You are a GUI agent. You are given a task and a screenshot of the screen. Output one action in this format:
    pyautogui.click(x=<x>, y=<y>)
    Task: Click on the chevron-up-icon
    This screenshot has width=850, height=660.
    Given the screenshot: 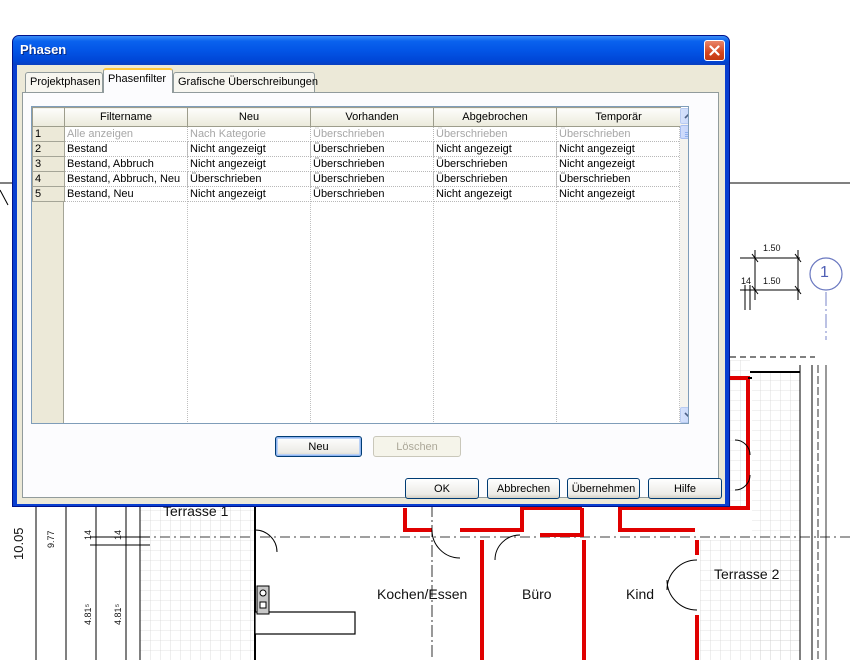 What is the action you would take?
    pyautogui.click(x=685, y=116)
    